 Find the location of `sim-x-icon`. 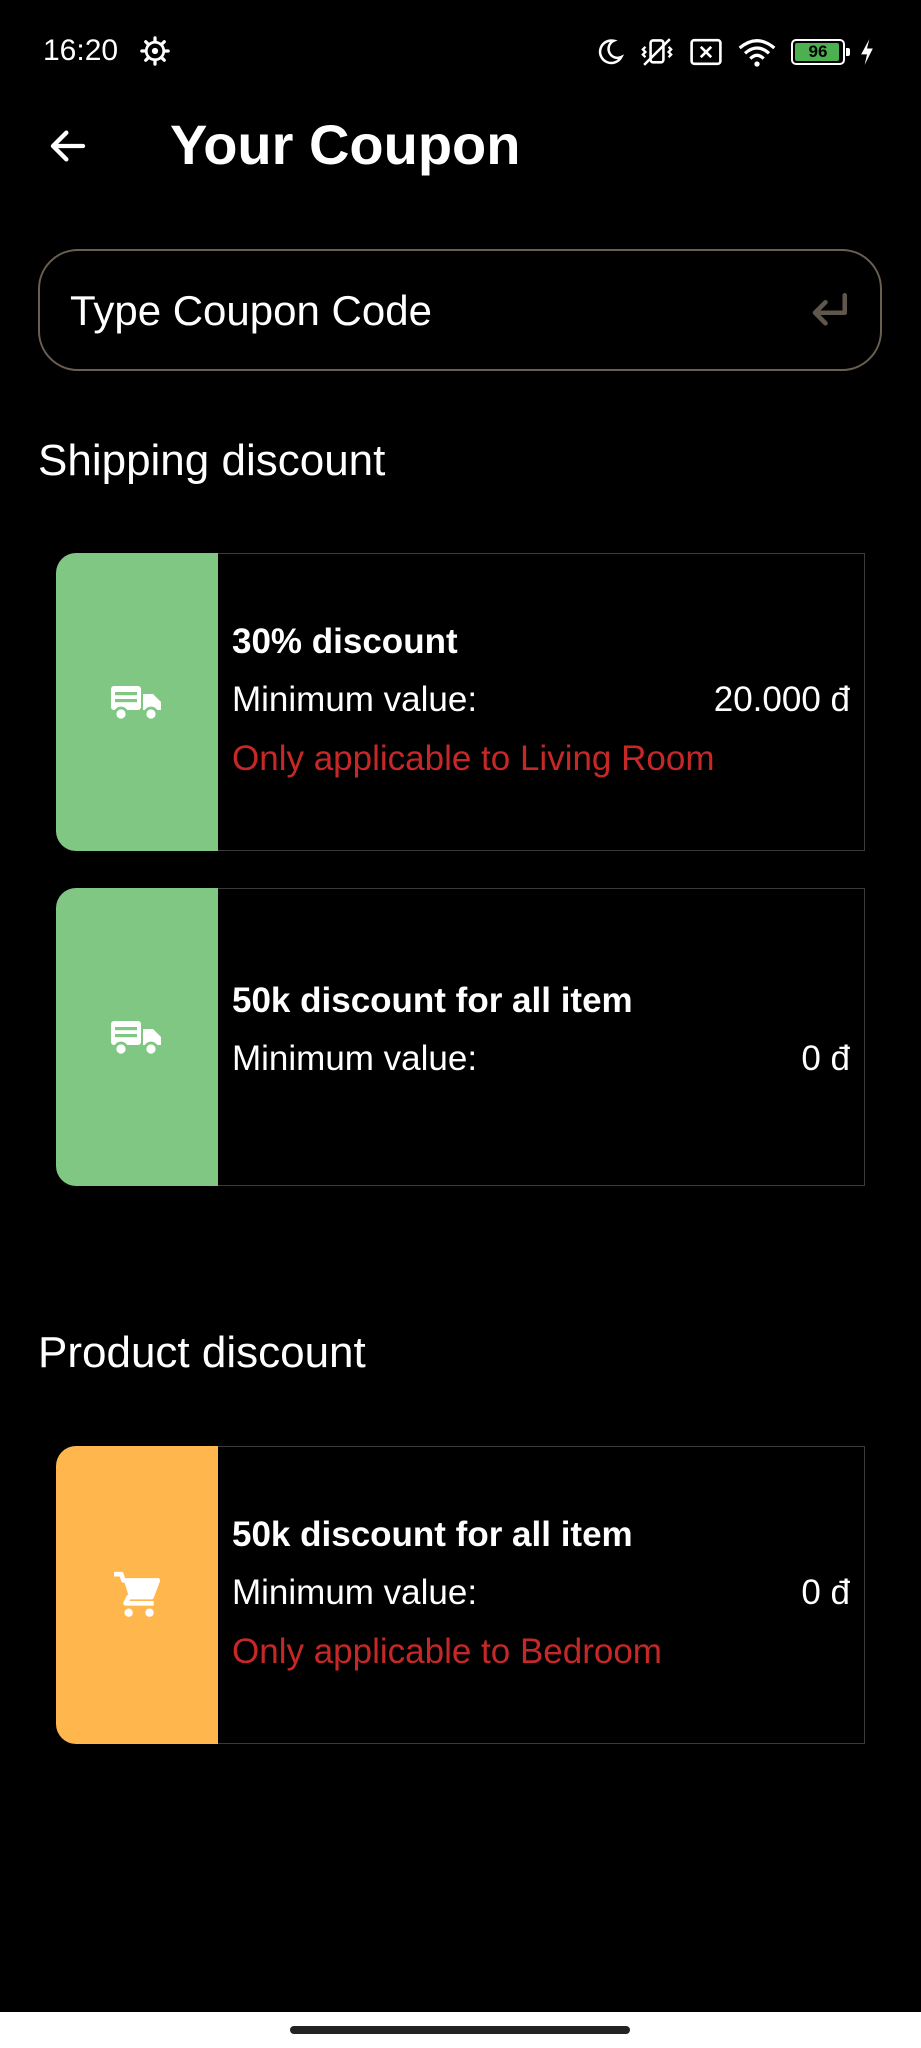

sim-x-icon is located at coordinates (706, 52).